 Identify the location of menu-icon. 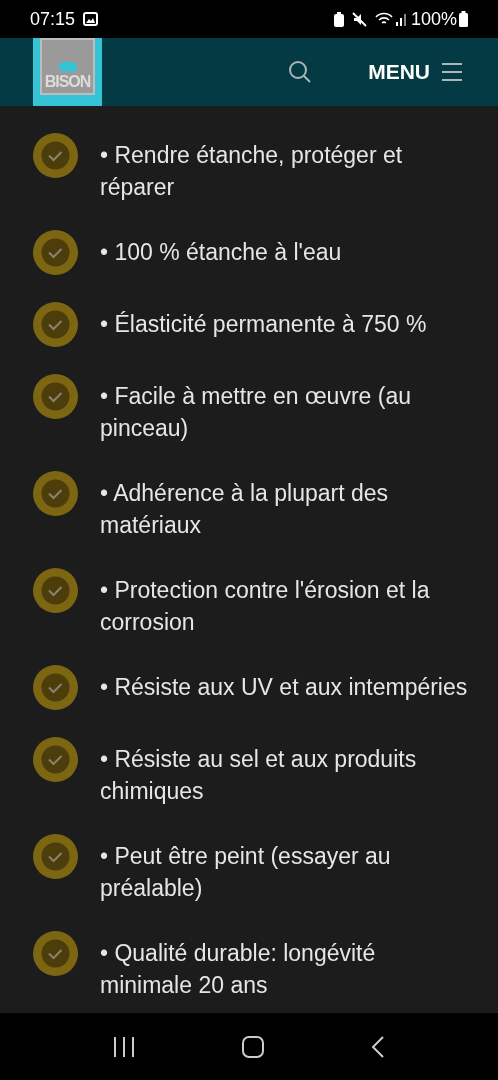
(452, 72).